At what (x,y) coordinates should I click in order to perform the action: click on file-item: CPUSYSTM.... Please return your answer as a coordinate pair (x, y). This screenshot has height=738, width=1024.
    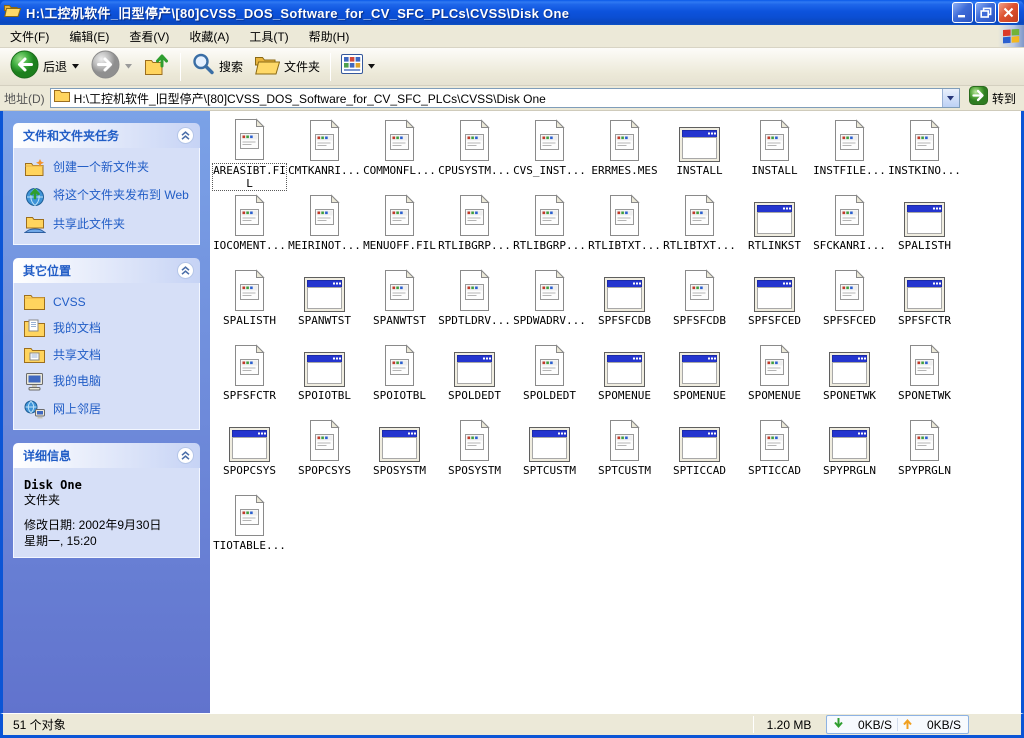
    Looking at the image, I should click on (474, 153).